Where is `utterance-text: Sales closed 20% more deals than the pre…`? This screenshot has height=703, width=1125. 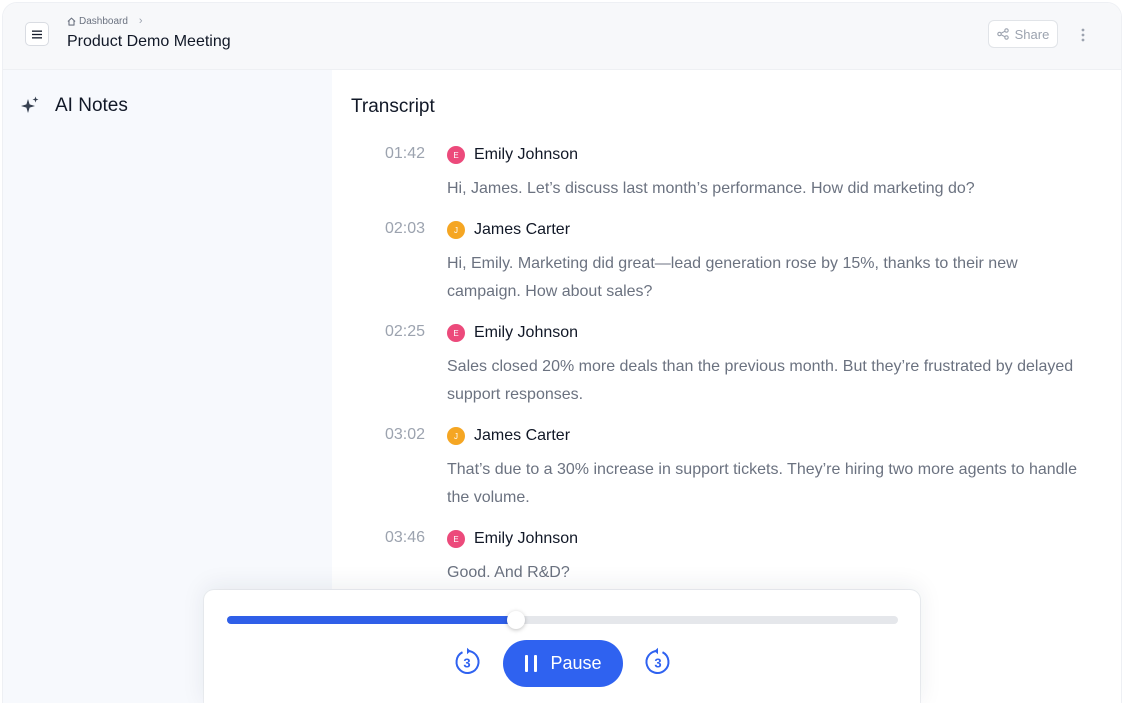
utterance-text: Sales closed 20% more deals than the pre… is located at coordinates (760, 380).